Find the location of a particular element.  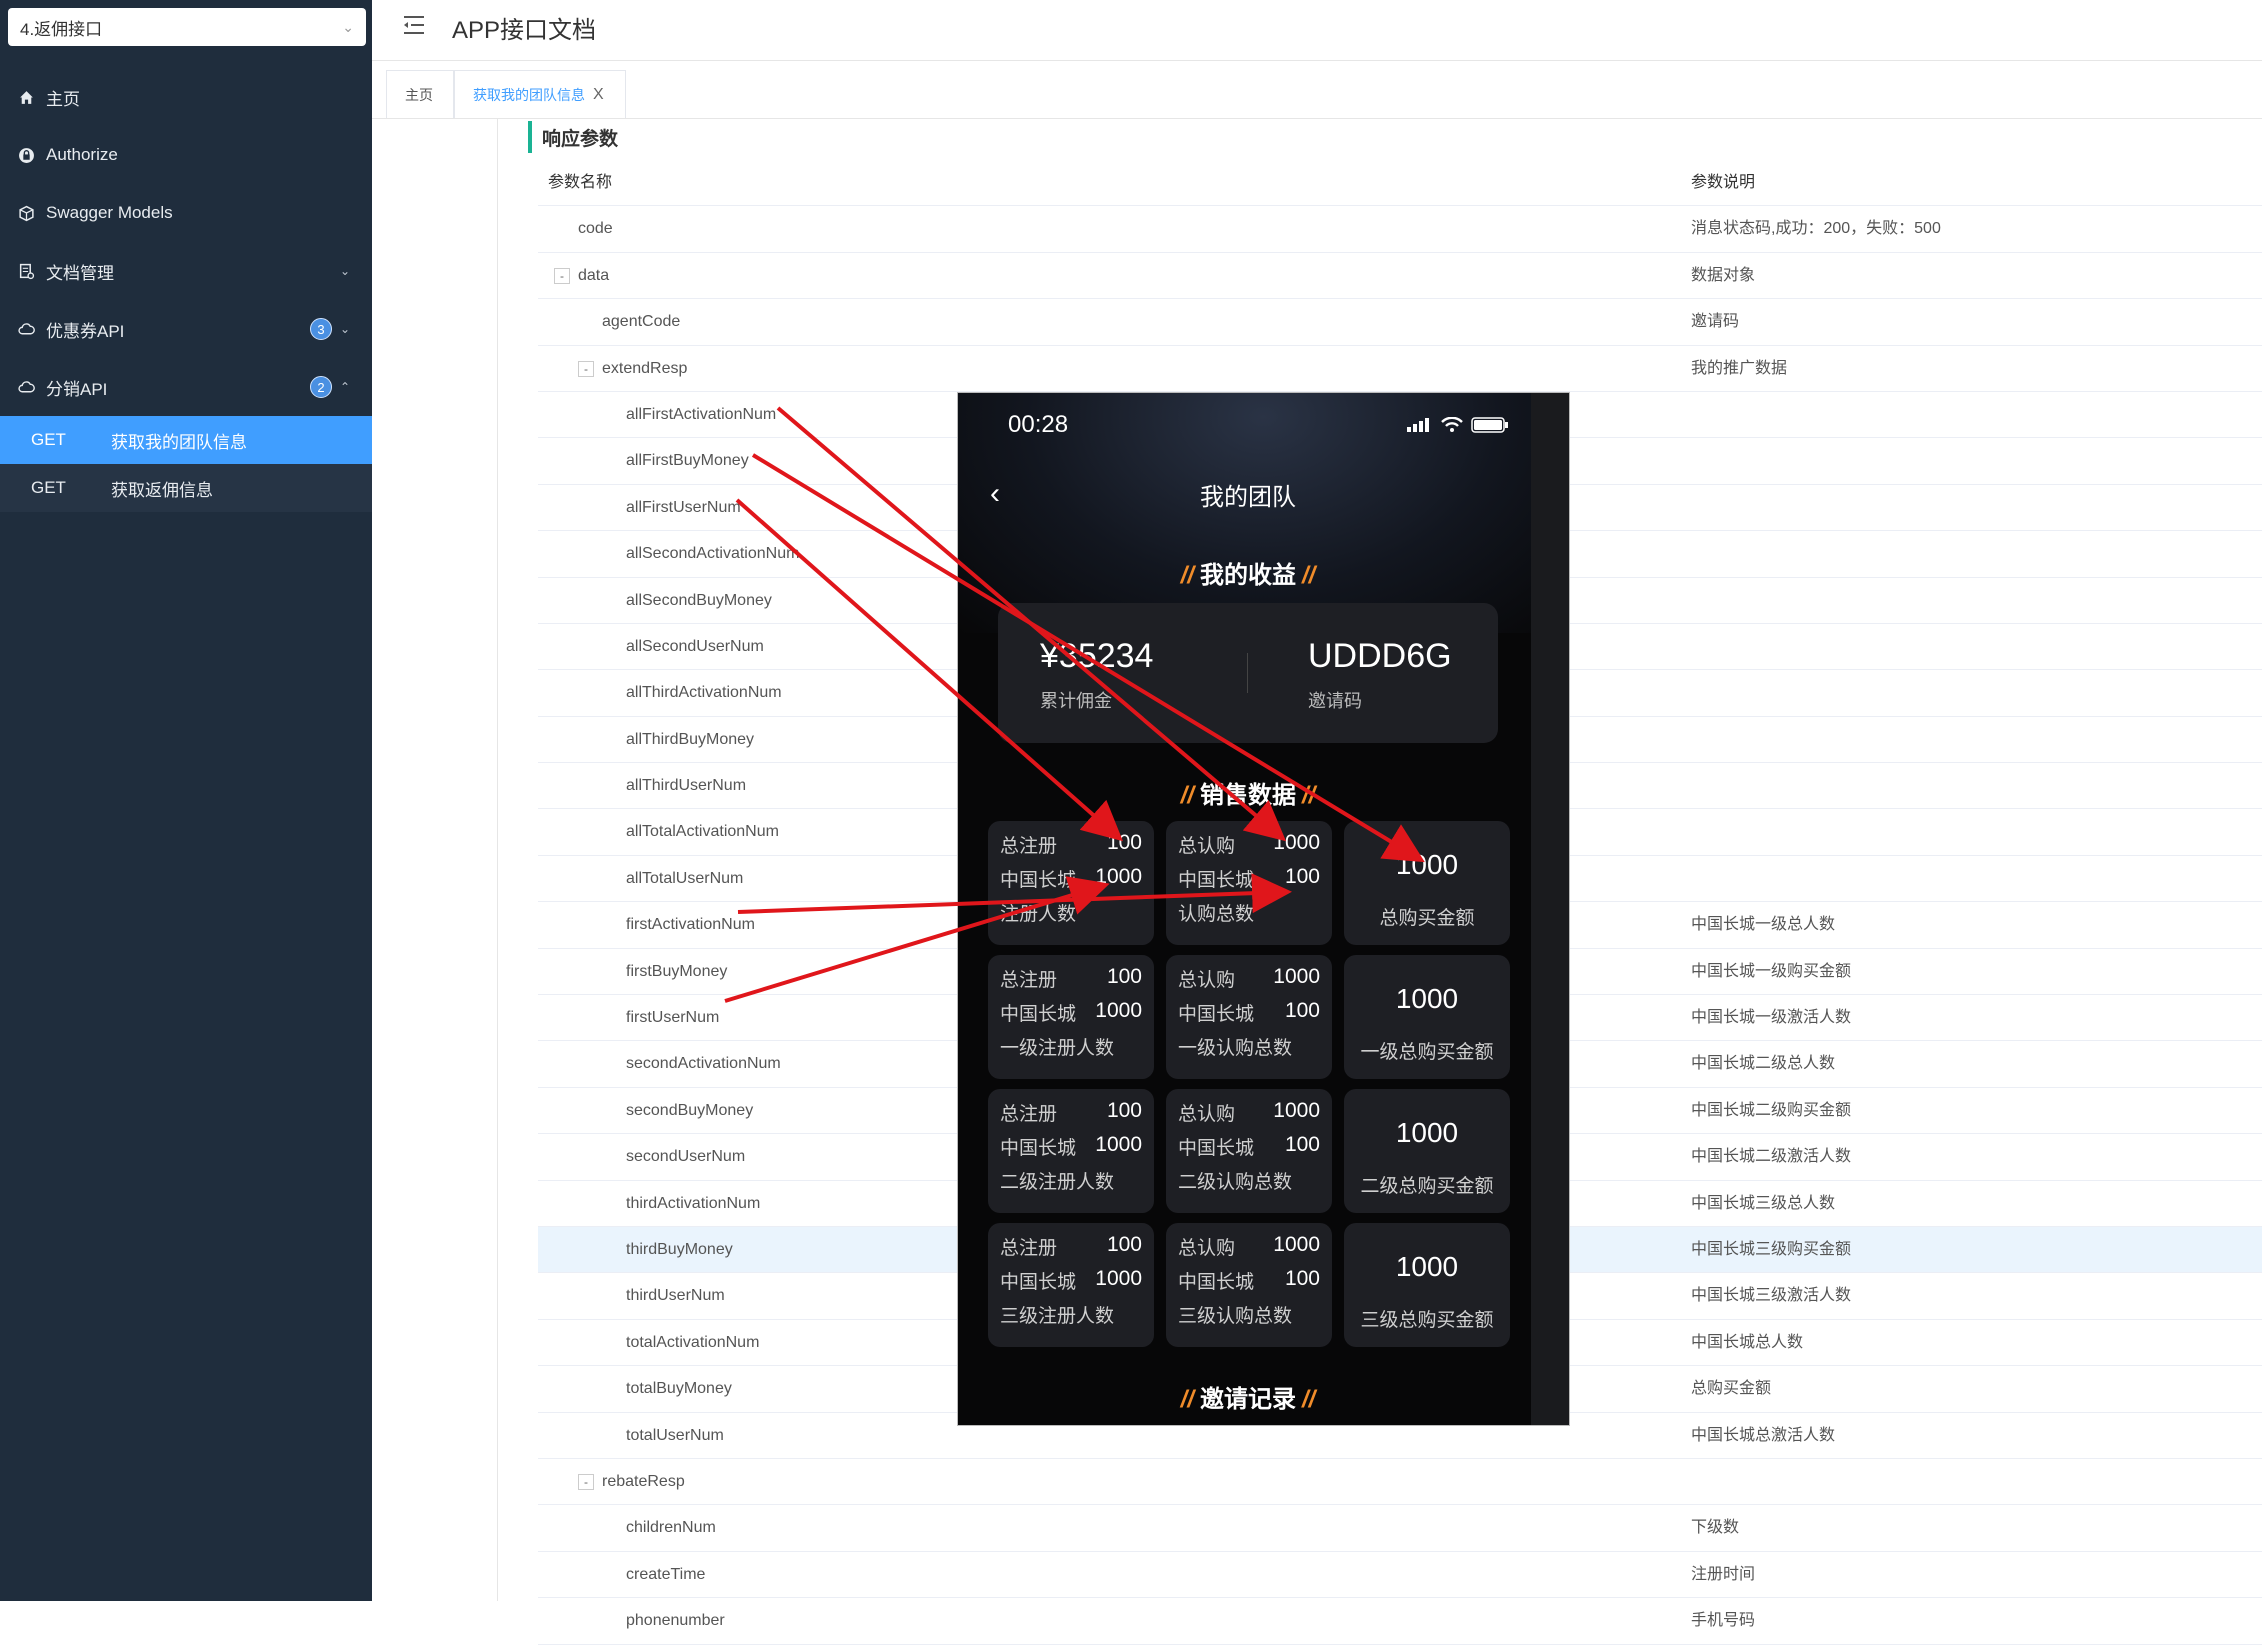

param-name: thirdBuyMoney is located at coordinates (679, 1249).